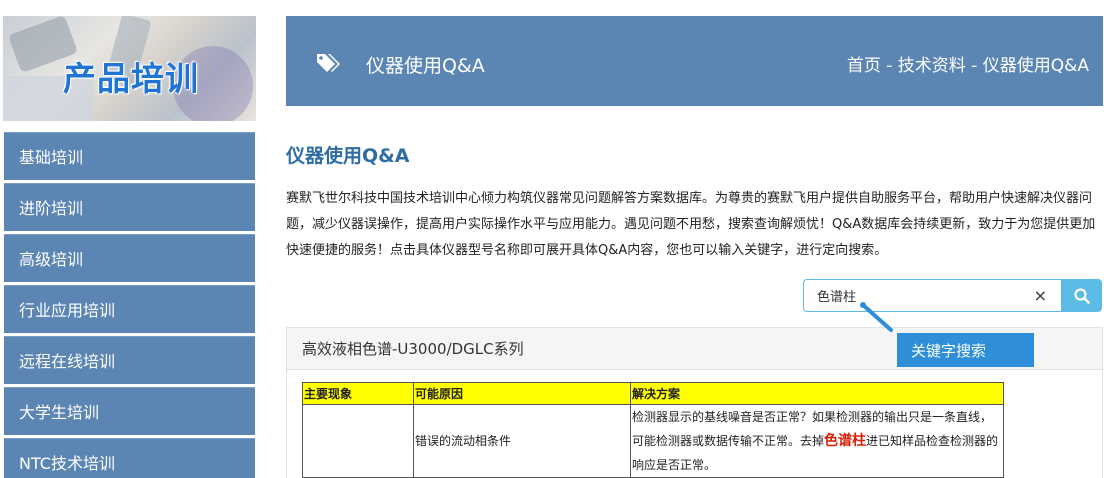  Describe the element at coordinates (817, 393) in the screenshot. I see `column-header-solution: 解决方案` at that location.